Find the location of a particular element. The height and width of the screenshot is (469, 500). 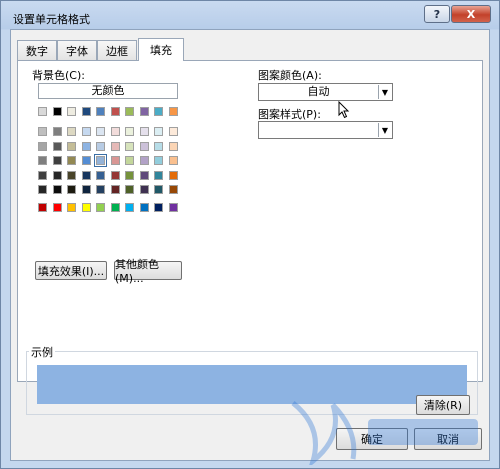

mouse-pointer-icon is located at coordinates (344, 110).